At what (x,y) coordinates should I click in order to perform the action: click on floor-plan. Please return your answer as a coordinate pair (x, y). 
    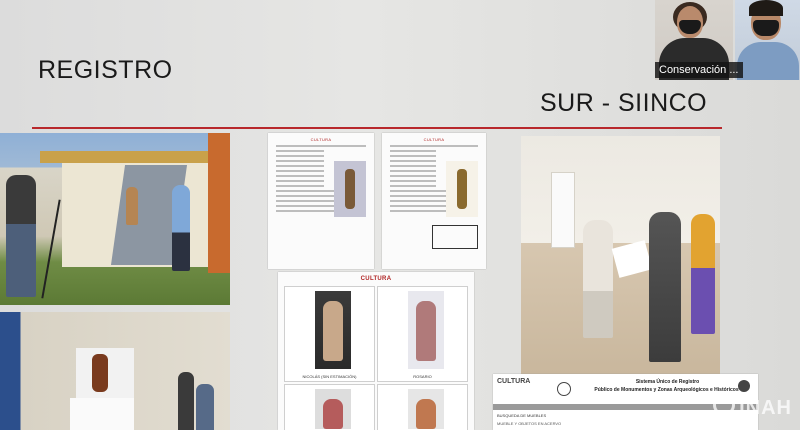
    Looking at the image, I should click on (455, 237).